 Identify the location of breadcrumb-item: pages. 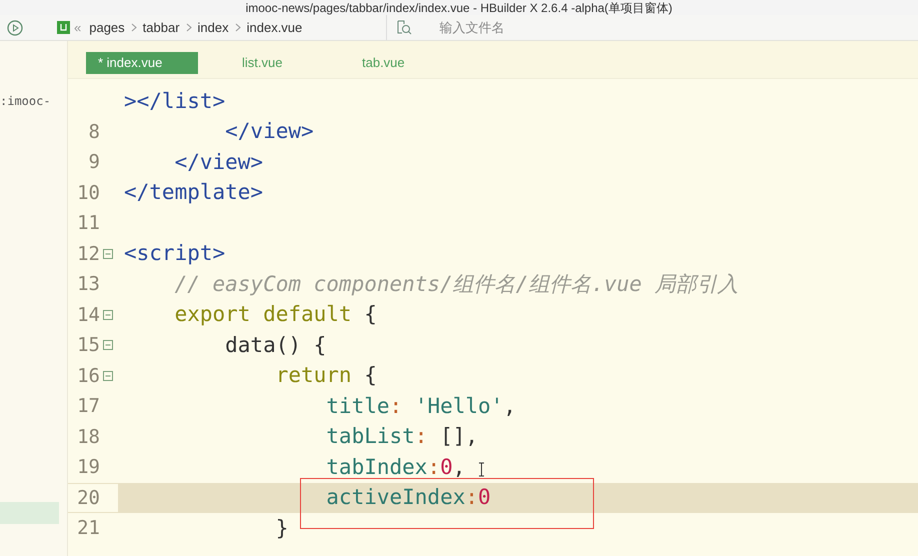
(107, 28).